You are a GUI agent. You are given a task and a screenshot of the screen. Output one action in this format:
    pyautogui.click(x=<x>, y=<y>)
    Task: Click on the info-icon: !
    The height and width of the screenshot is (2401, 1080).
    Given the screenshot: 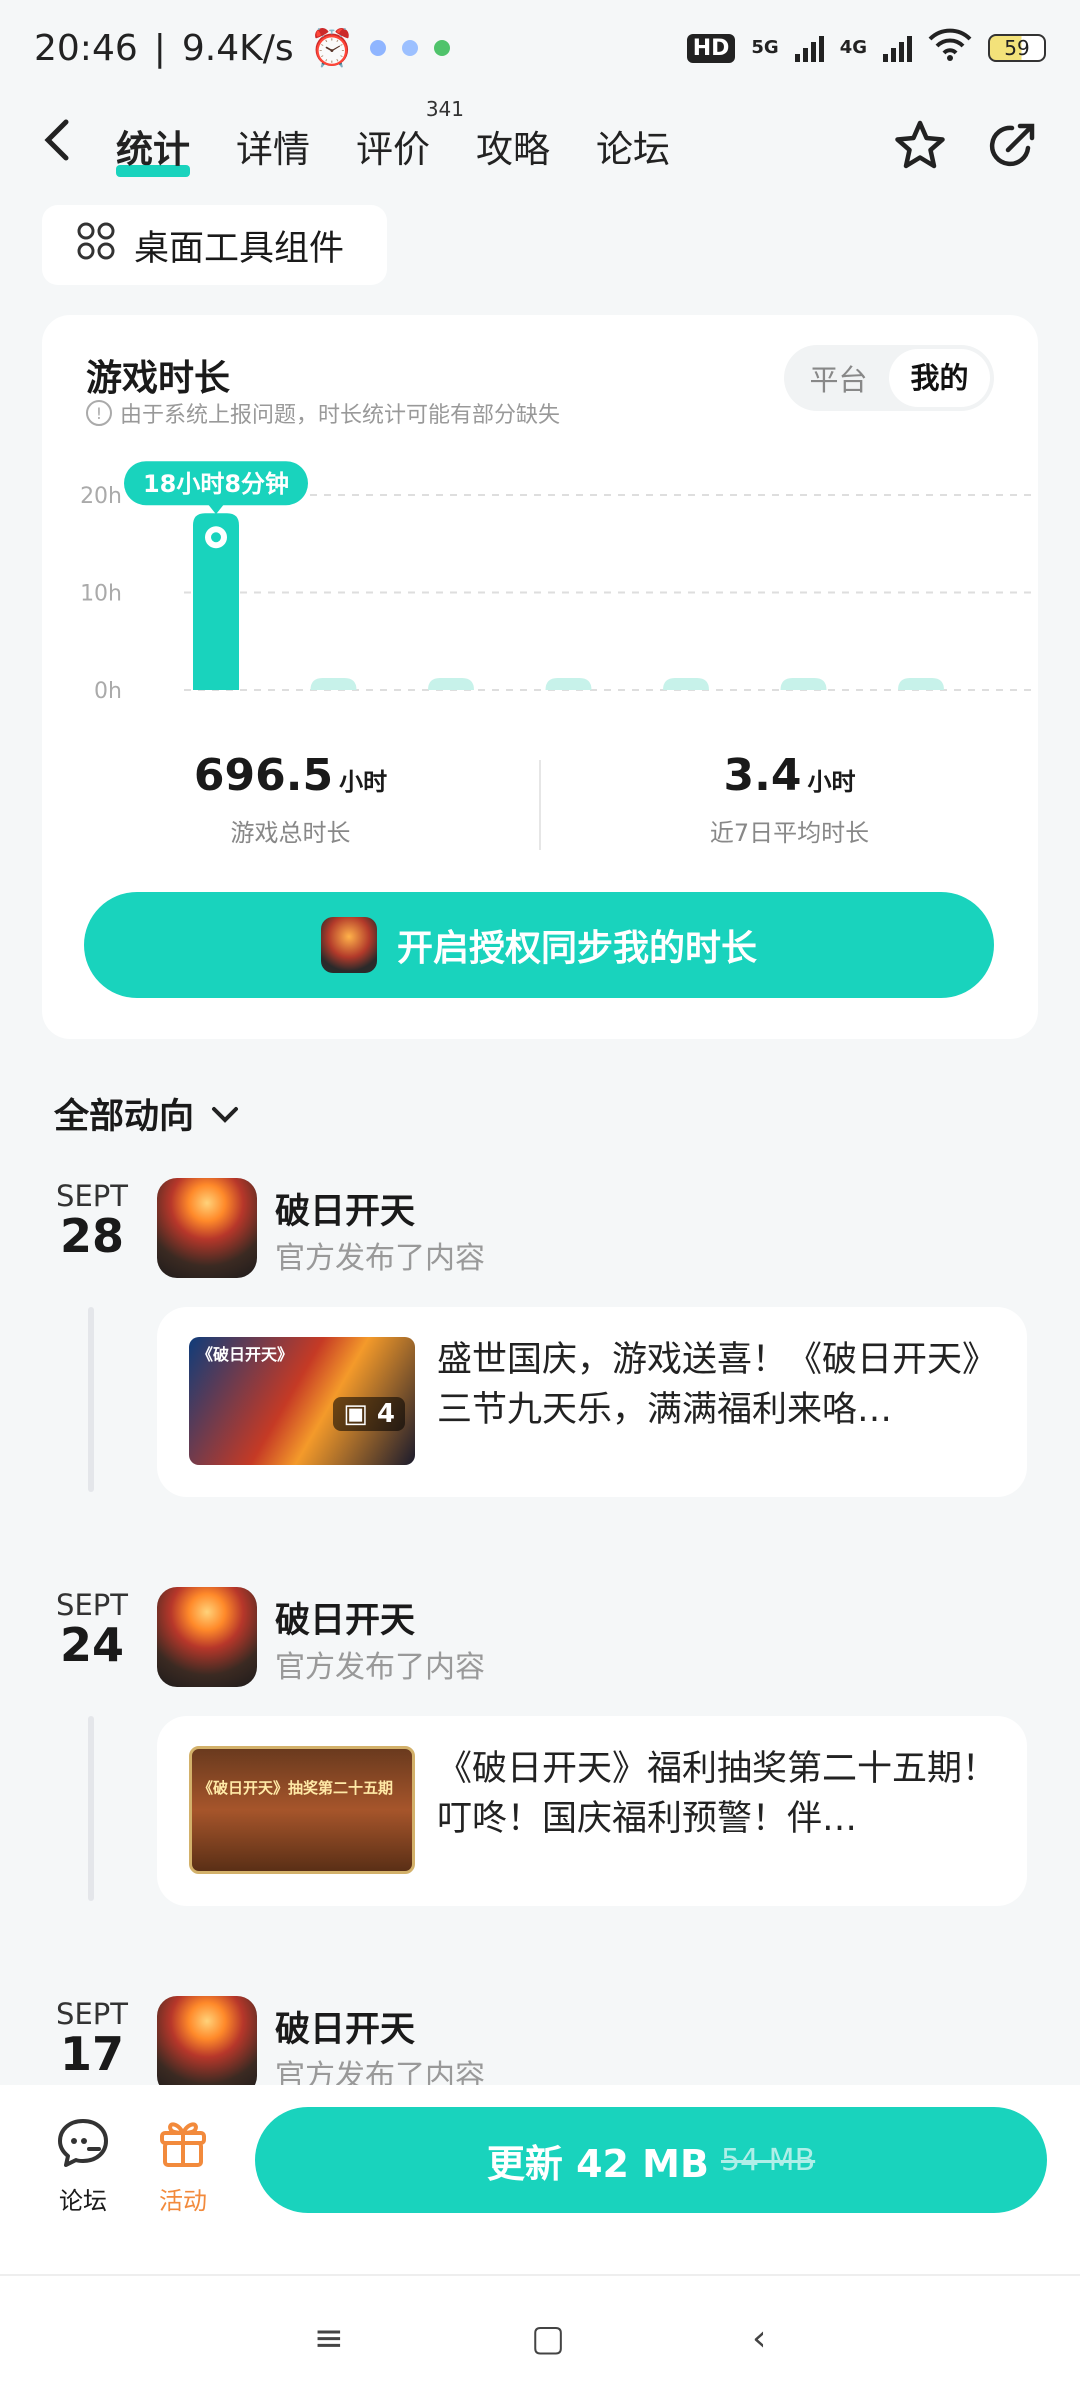 What is the action you would take?
    pyautogui.click(x=99, y=413)
    